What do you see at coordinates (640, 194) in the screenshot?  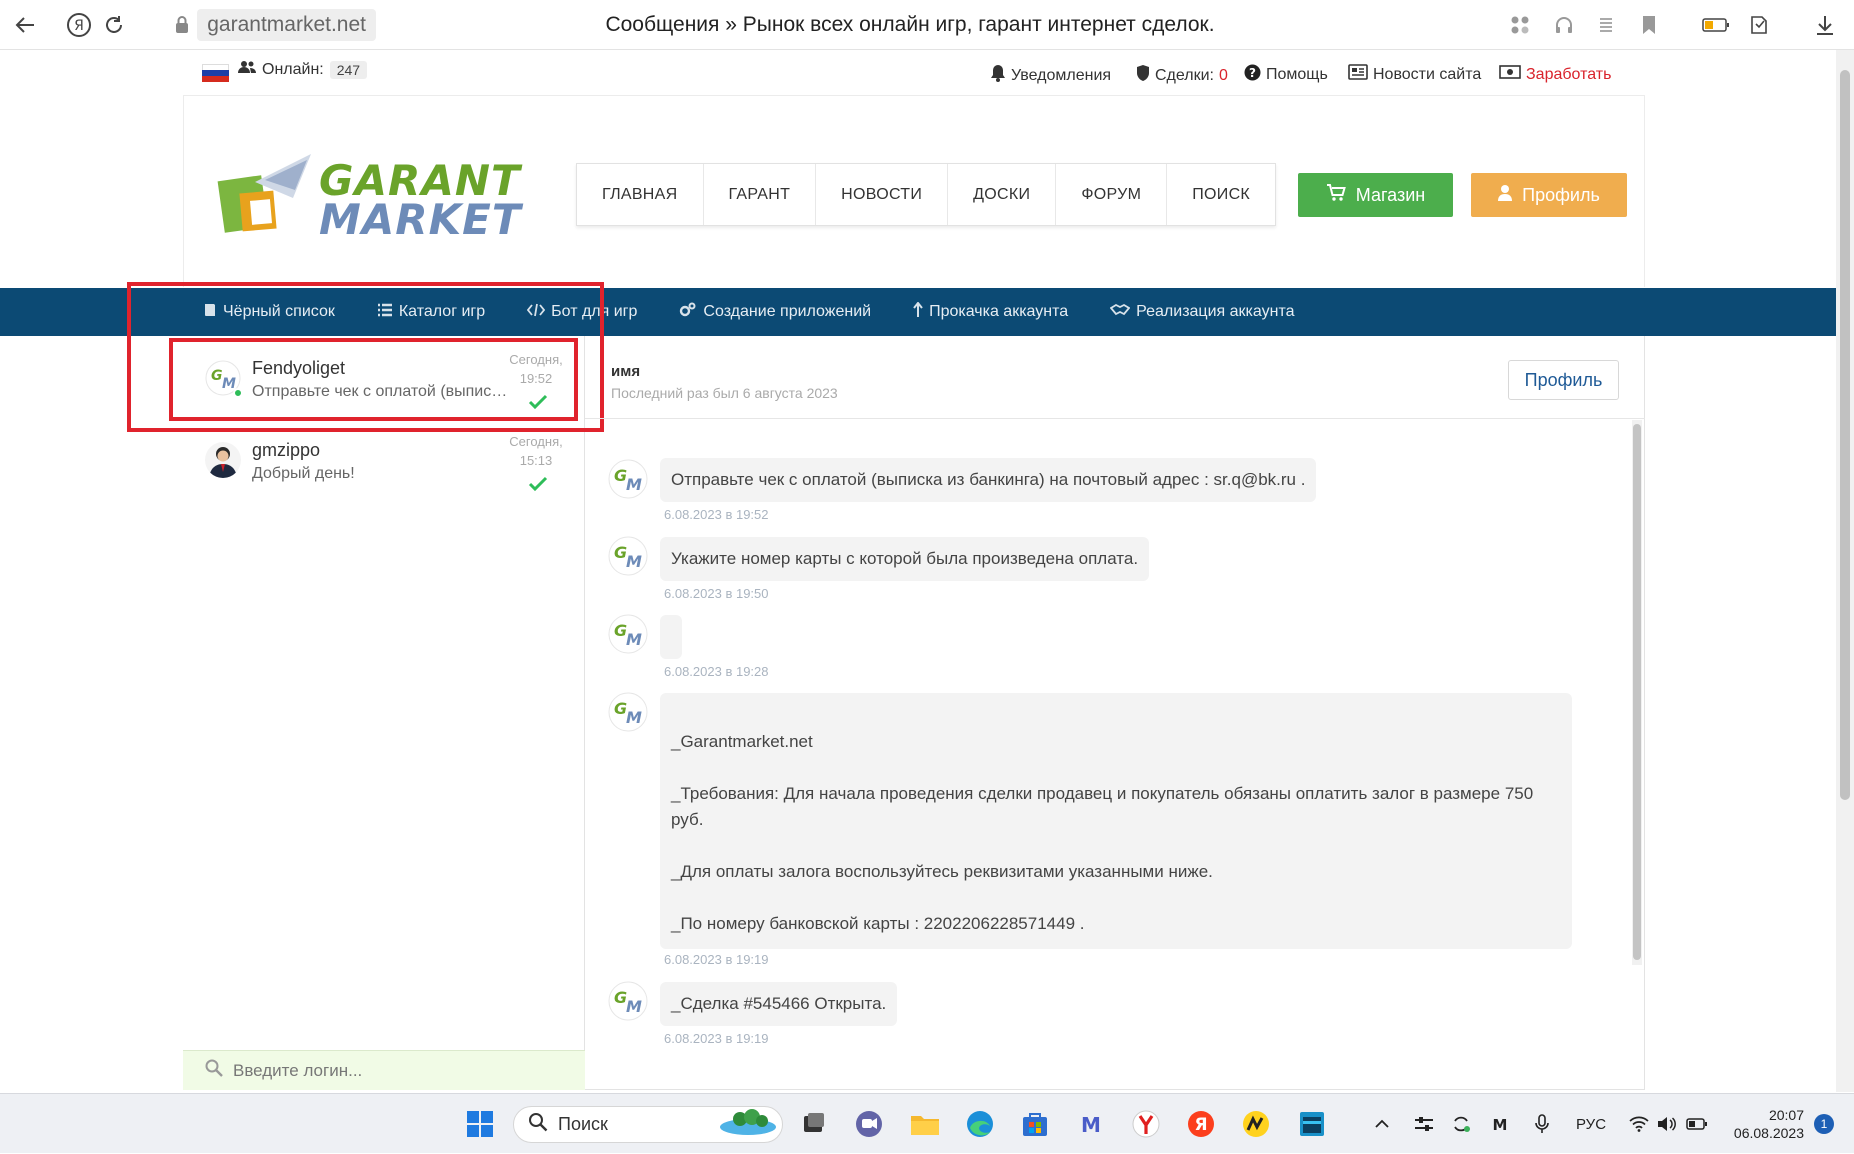 I see `nav-home: ГЛАВНАЯ` at bounding box center [640, 194].